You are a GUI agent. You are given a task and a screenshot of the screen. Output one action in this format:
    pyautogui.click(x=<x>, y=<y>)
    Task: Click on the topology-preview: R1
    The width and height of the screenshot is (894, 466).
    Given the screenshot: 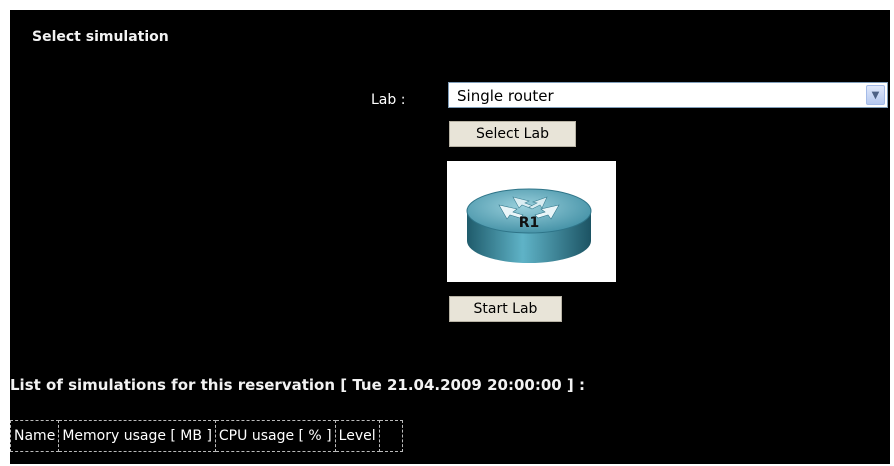 What is the action you would take?
    pyautogui.click(x=531, y=221)
    